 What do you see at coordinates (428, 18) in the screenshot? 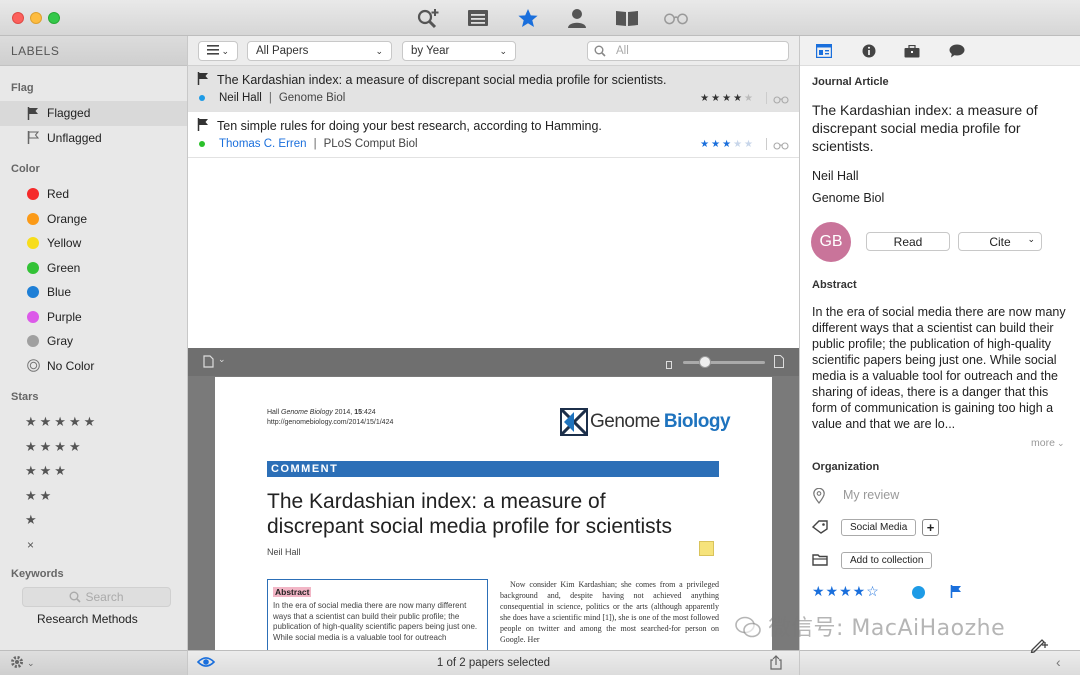
I see `search-add-icon` at bounding box center [428, 18].